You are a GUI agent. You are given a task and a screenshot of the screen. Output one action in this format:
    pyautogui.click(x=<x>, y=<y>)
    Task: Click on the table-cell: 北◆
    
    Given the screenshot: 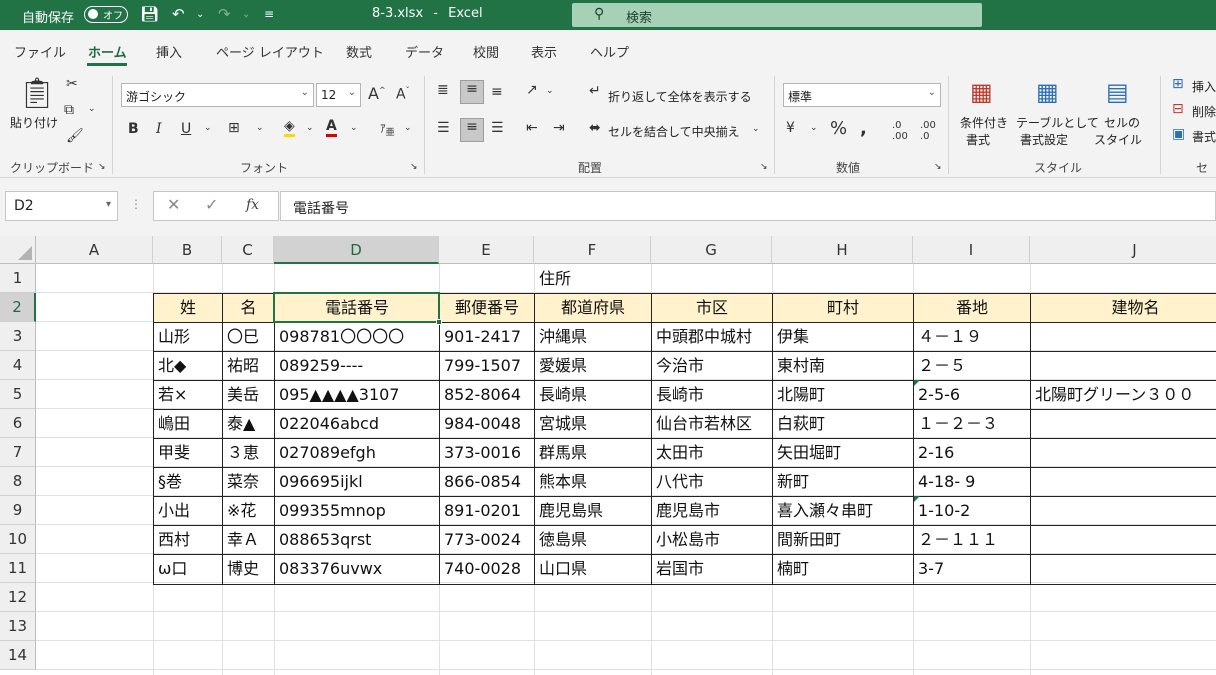 What is the action you would take?
    pyautogui.click(x=188, y=365)
    